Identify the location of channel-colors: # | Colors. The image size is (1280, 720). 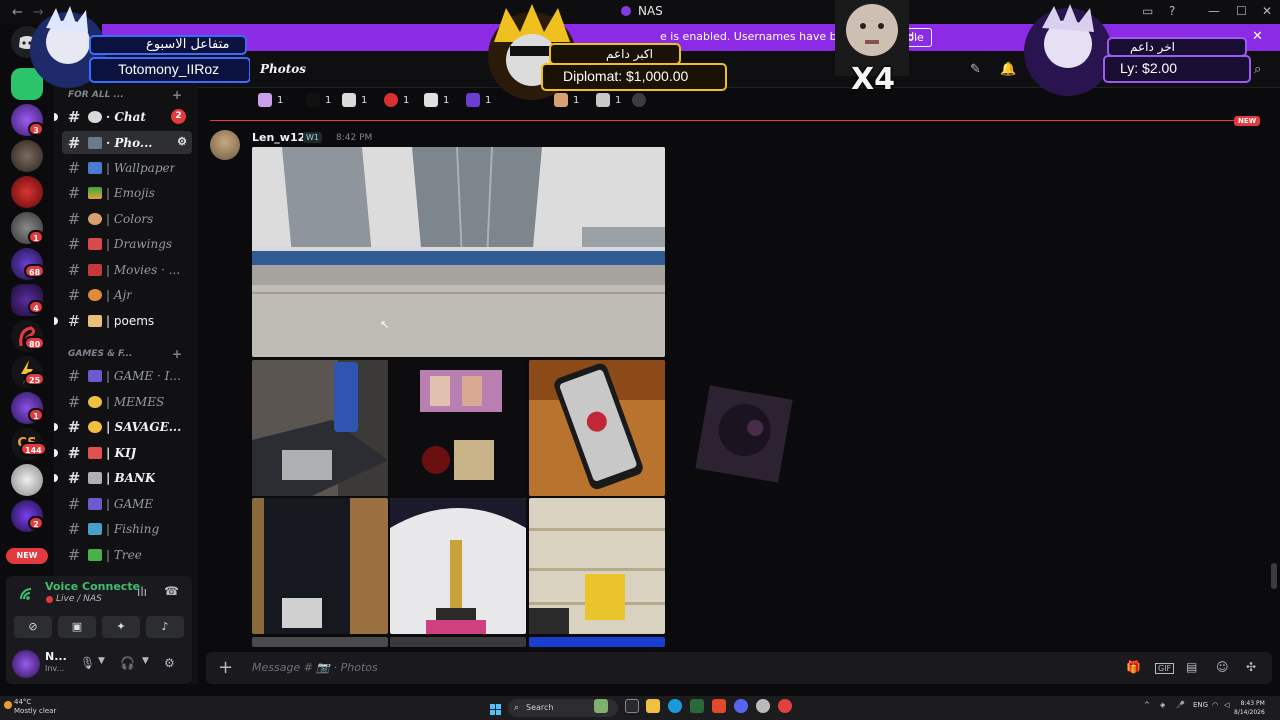
(127, 218).